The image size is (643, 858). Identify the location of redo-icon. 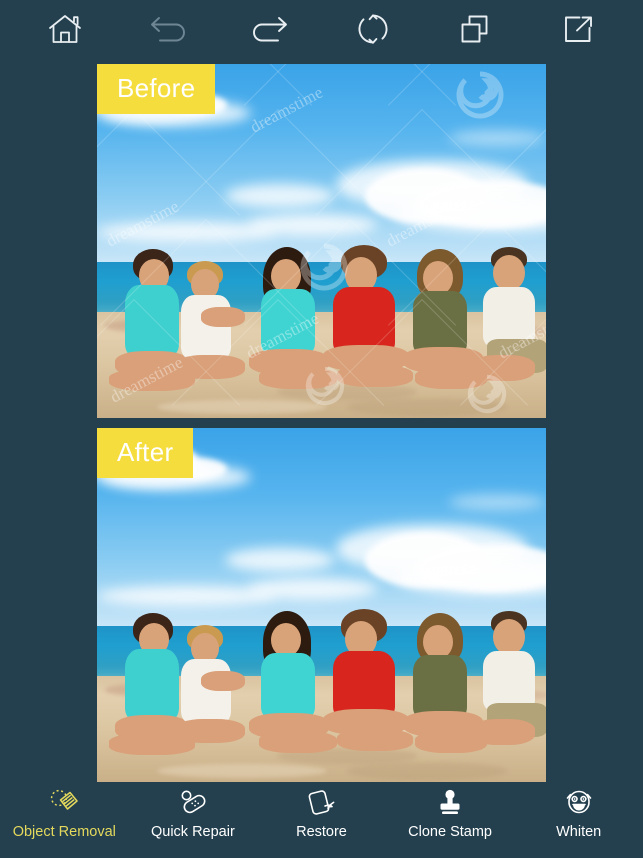
(270, 29).